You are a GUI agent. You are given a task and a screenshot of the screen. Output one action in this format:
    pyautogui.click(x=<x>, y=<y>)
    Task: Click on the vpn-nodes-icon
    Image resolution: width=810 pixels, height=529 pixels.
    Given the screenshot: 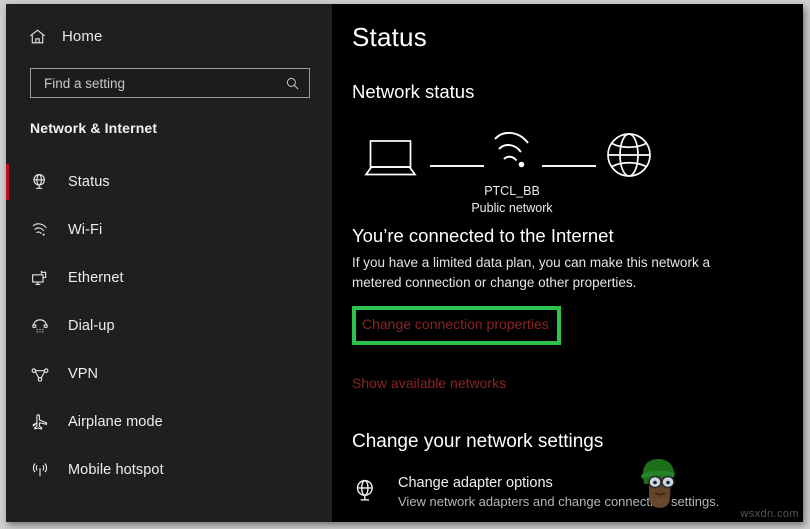 What is the action you would take?
    pyautogui.click(x=45, y=374)
    